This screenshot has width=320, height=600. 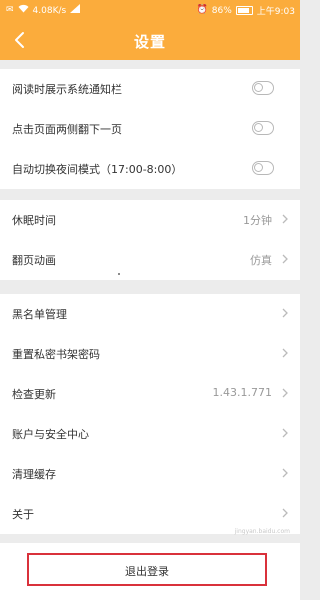 I want to click on setting-row-clear-cache: 清理缓存, so click(x=150, y=474).